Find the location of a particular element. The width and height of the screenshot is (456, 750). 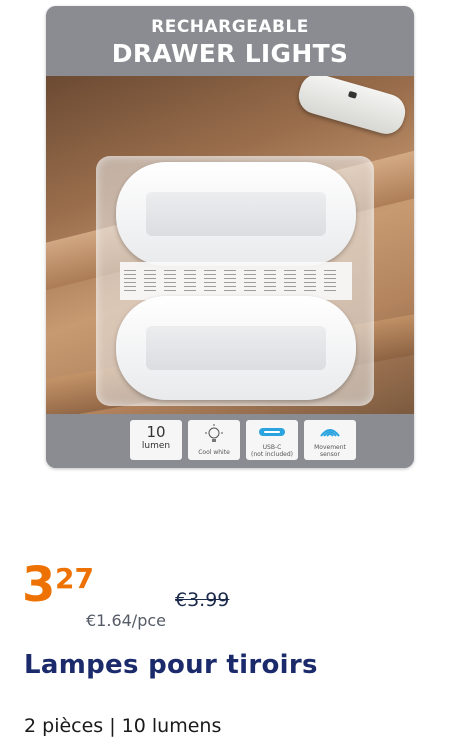

motion-sensor-icon is located at coordinates (330, 433).